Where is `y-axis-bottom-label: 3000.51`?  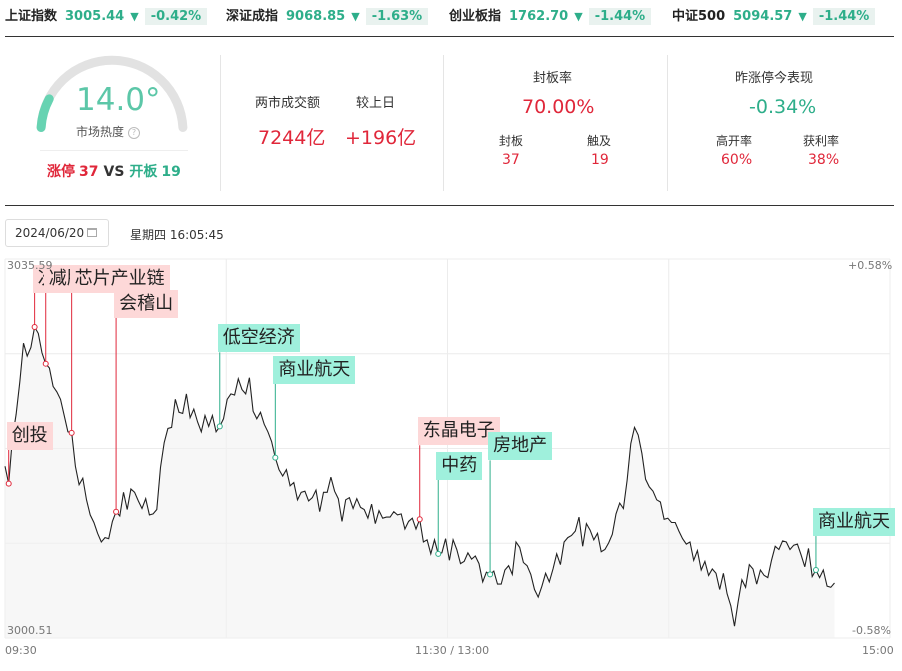
y-axis-bottom-label: 3000.51 is located at coordinates (30, 630).